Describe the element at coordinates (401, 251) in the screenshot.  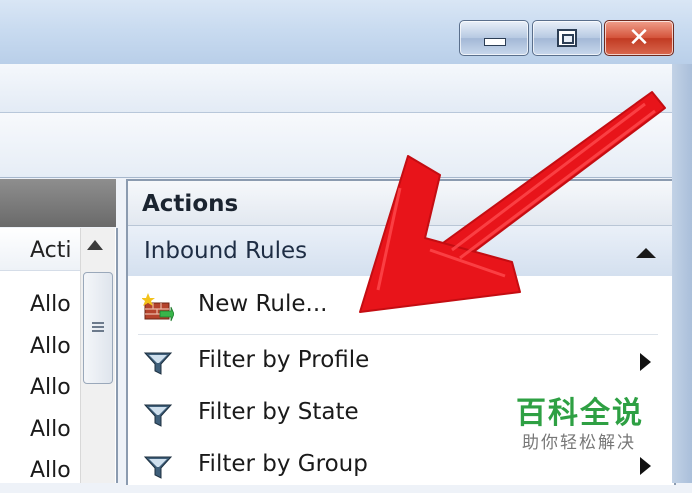
I see `inbound-rules-section-header: Inbound Rules` at that location.